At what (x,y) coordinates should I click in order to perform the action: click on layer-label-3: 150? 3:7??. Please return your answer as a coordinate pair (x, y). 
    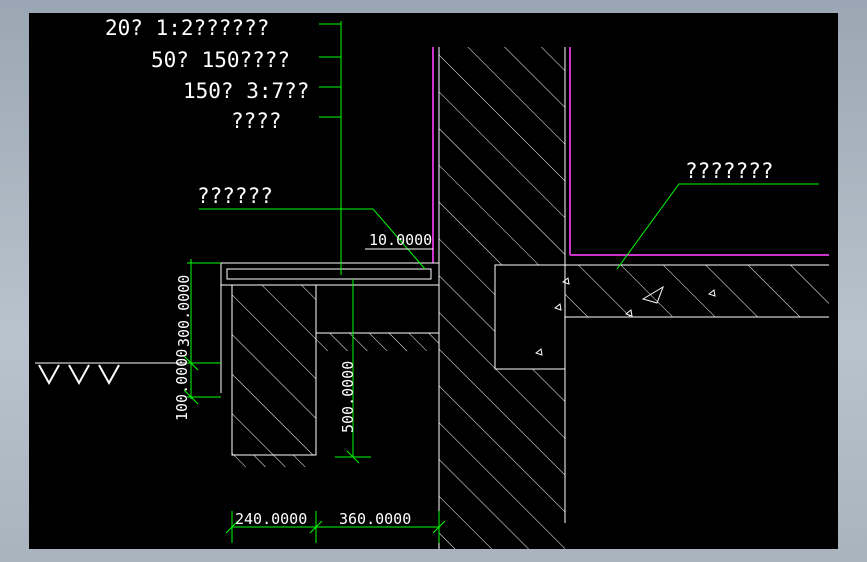
    Looking at the image, I should click on (246, 91).